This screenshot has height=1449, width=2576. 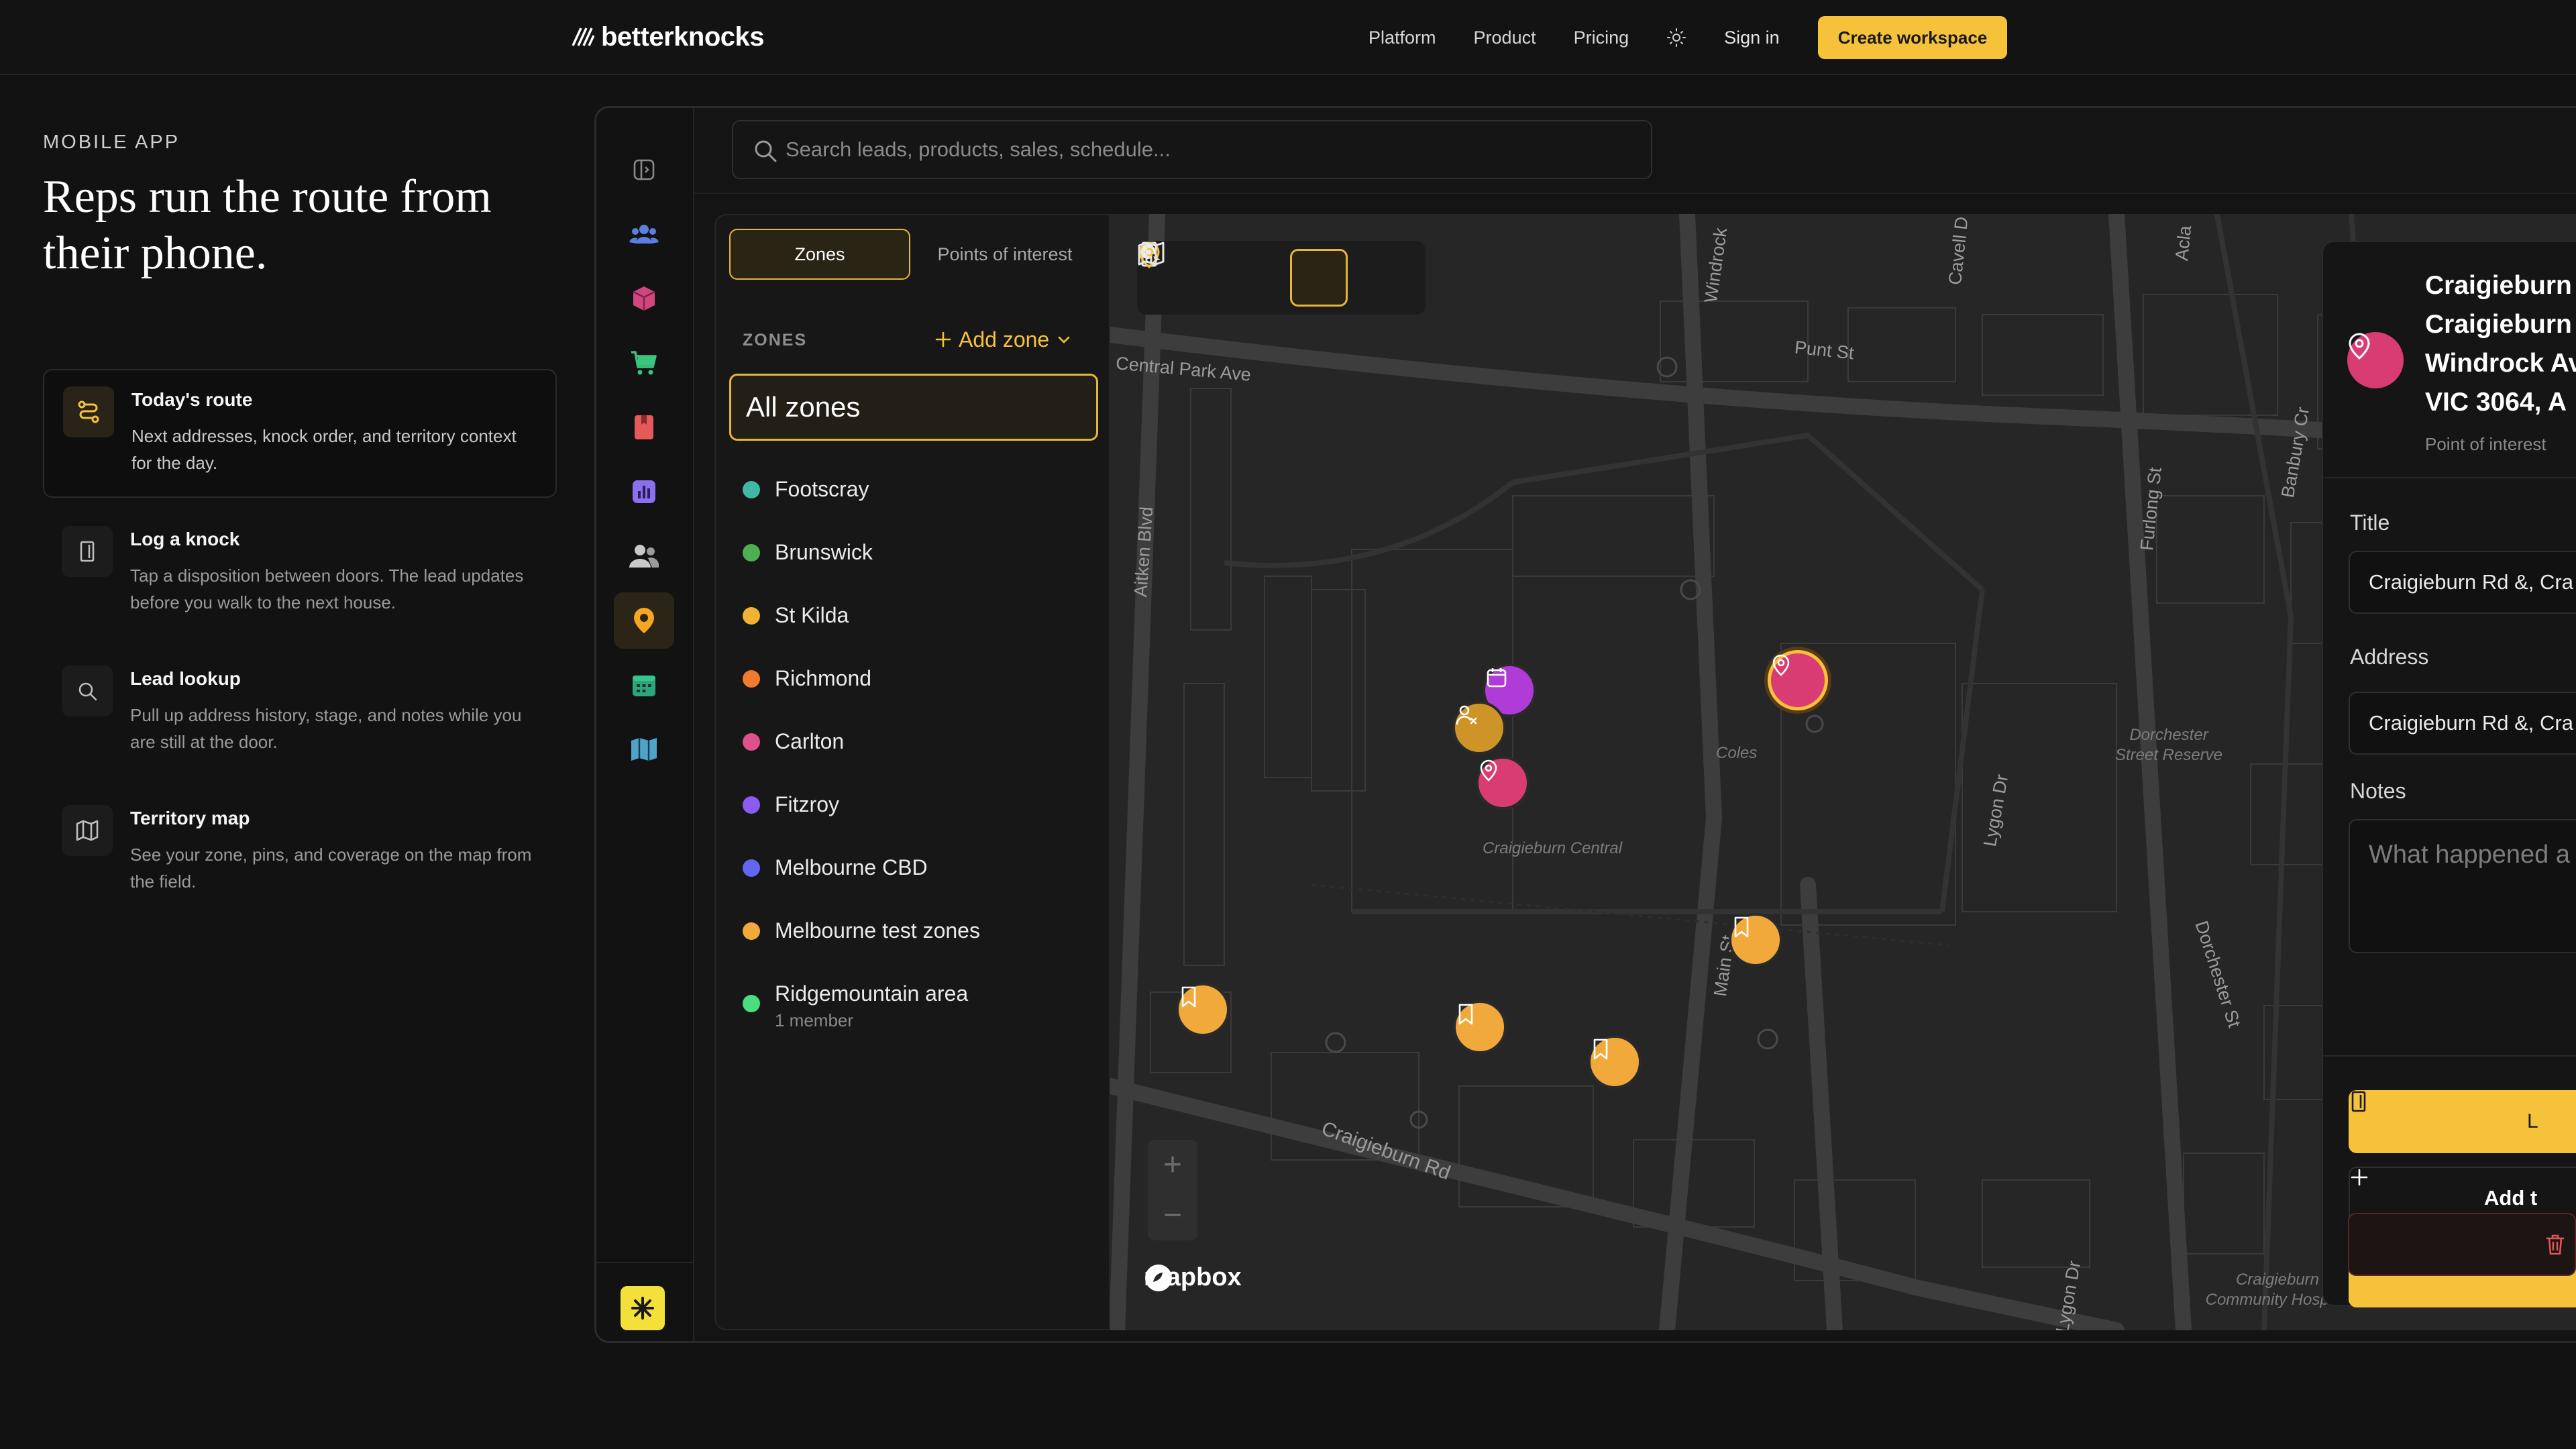 What do you see at coordinates (793, 741) in the screenshot?
I see `zone-item-carlton: Carlton` at bounding box center [793, 741].